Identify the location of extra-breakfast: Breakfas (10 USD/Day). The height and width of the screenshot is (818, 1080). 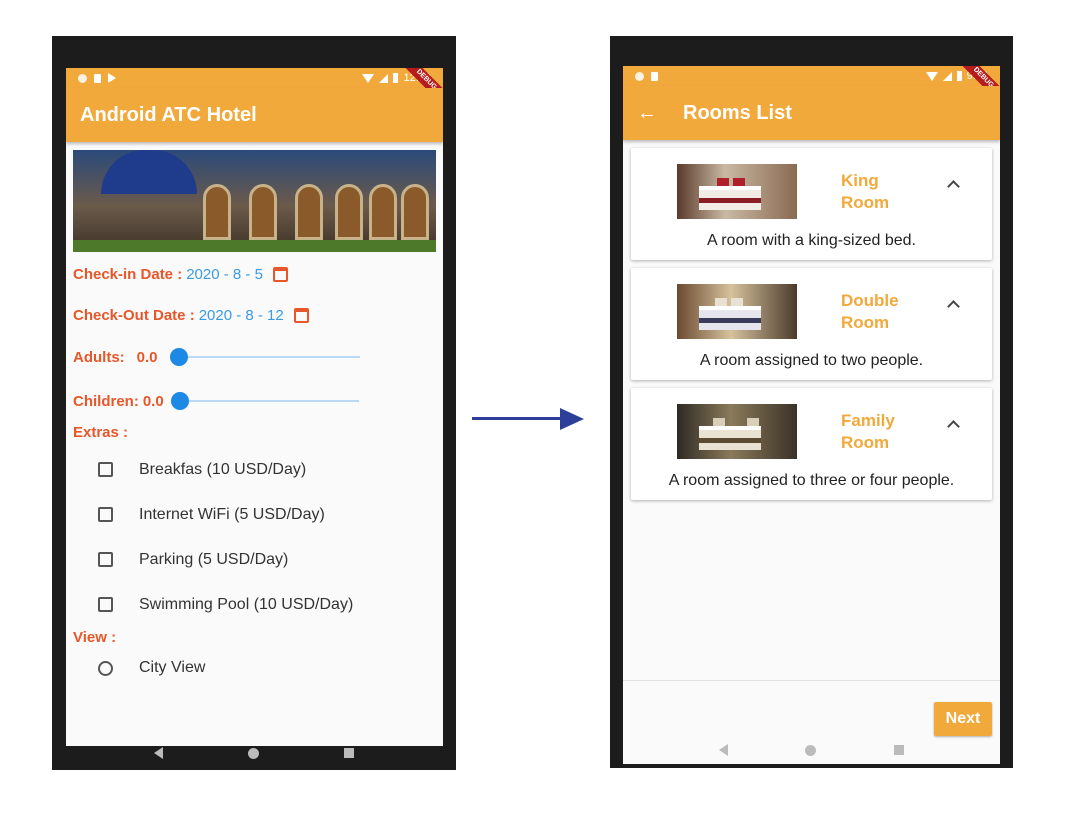
(254, 469).